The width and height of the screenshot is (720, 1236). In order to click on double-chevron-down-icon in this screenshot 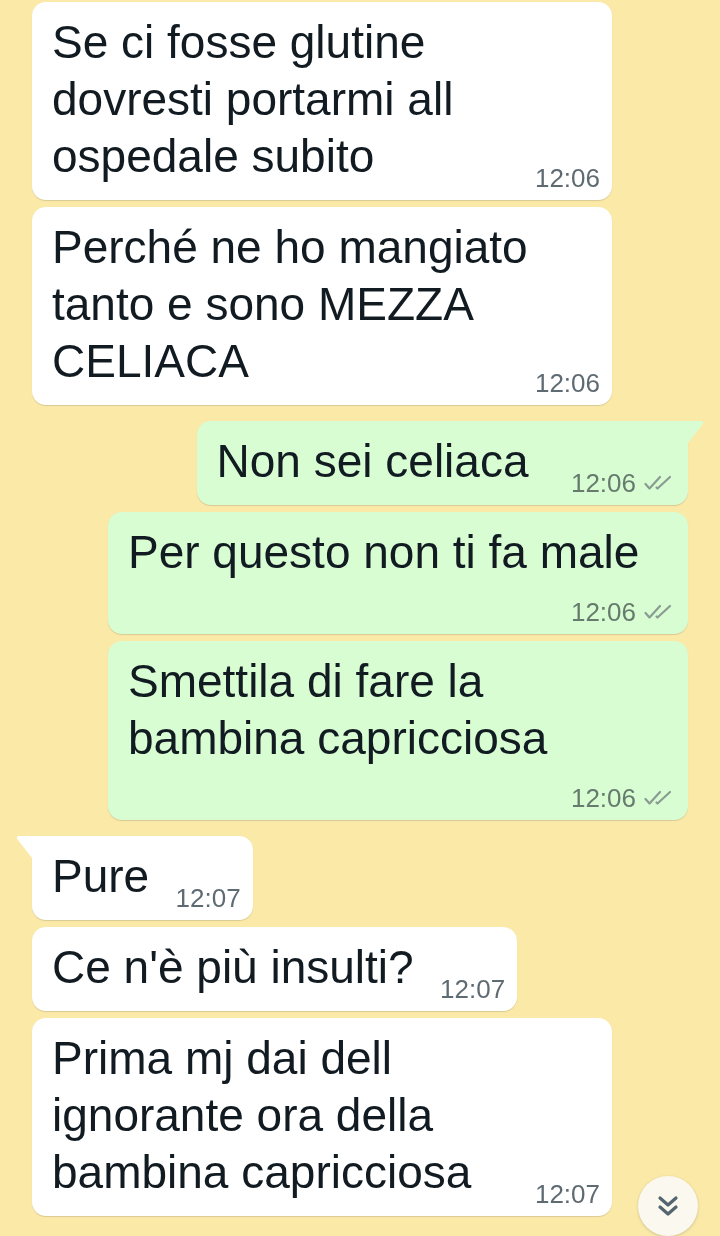, I will do `click(668, 1206)`.